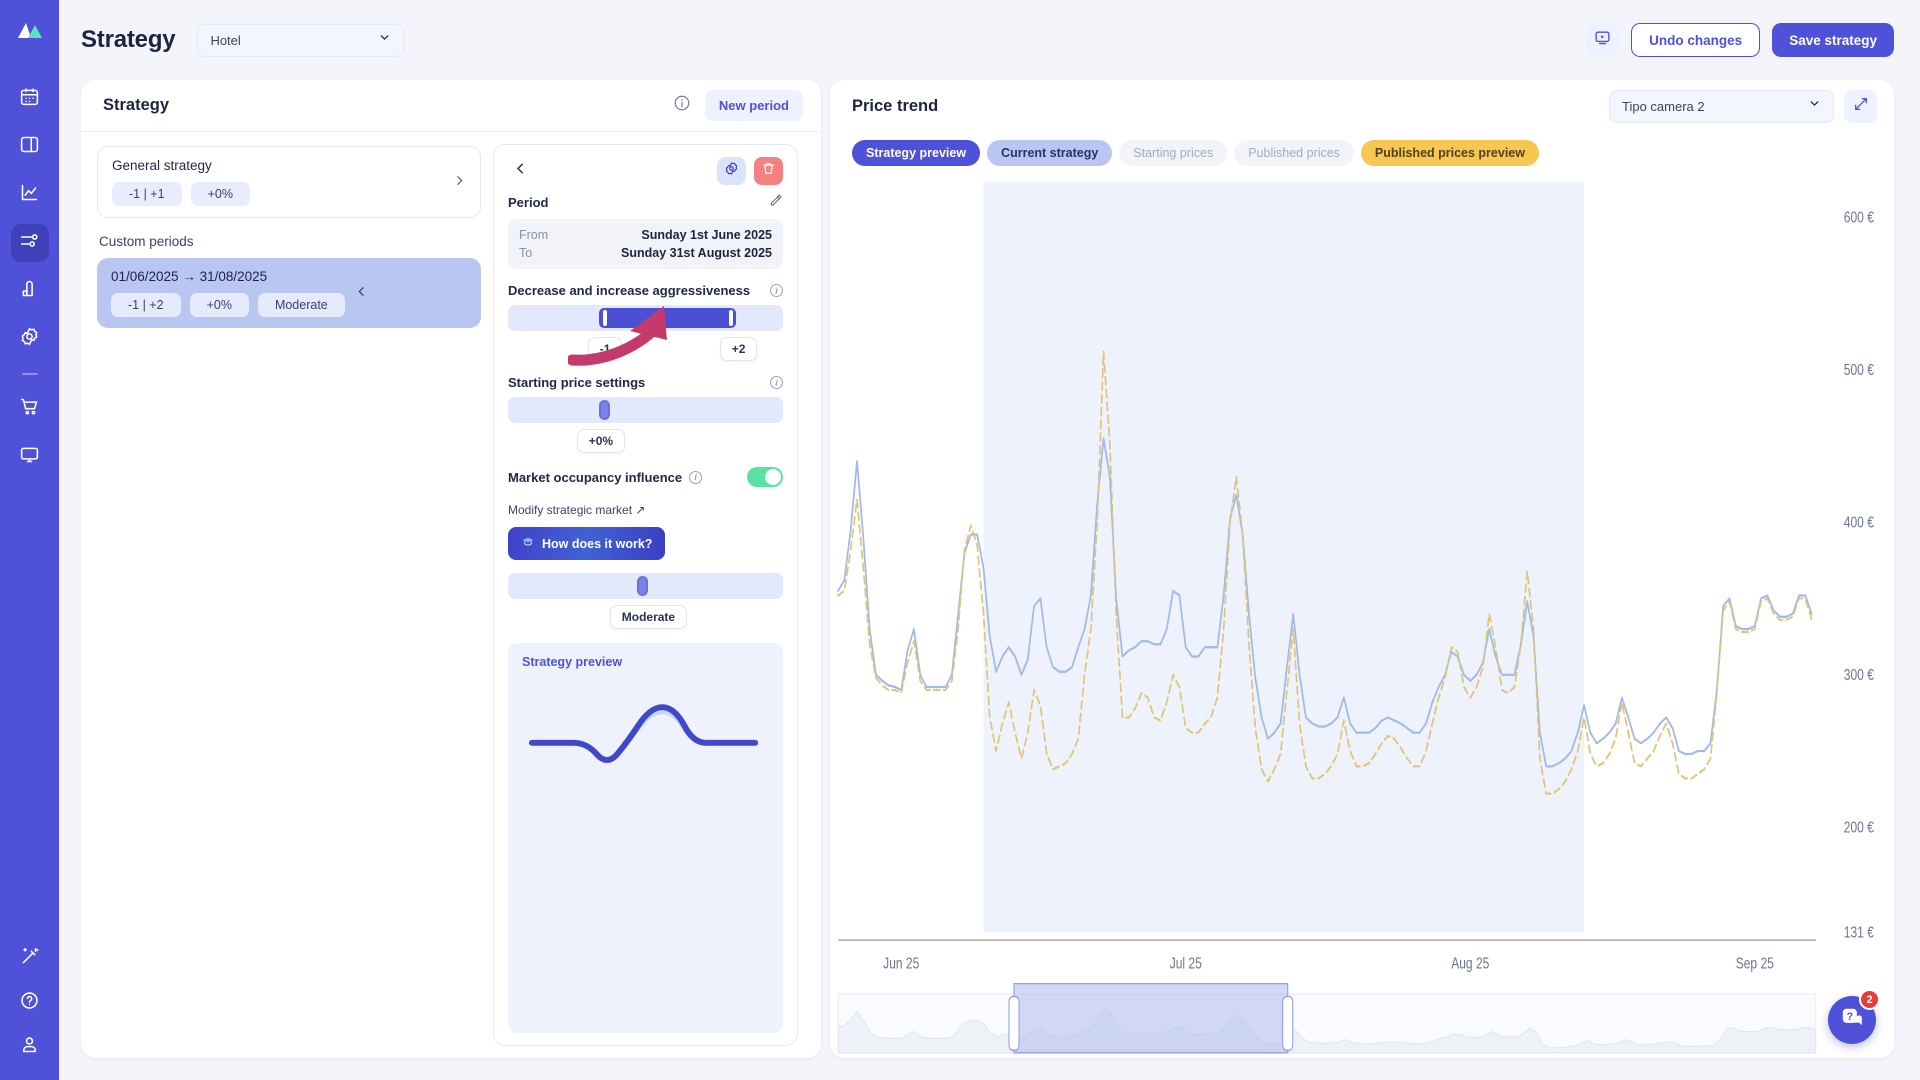 The width and height of the screenshot is (1920, 1080). I want to click on svg-text: 500 €, so click(1859, 369).